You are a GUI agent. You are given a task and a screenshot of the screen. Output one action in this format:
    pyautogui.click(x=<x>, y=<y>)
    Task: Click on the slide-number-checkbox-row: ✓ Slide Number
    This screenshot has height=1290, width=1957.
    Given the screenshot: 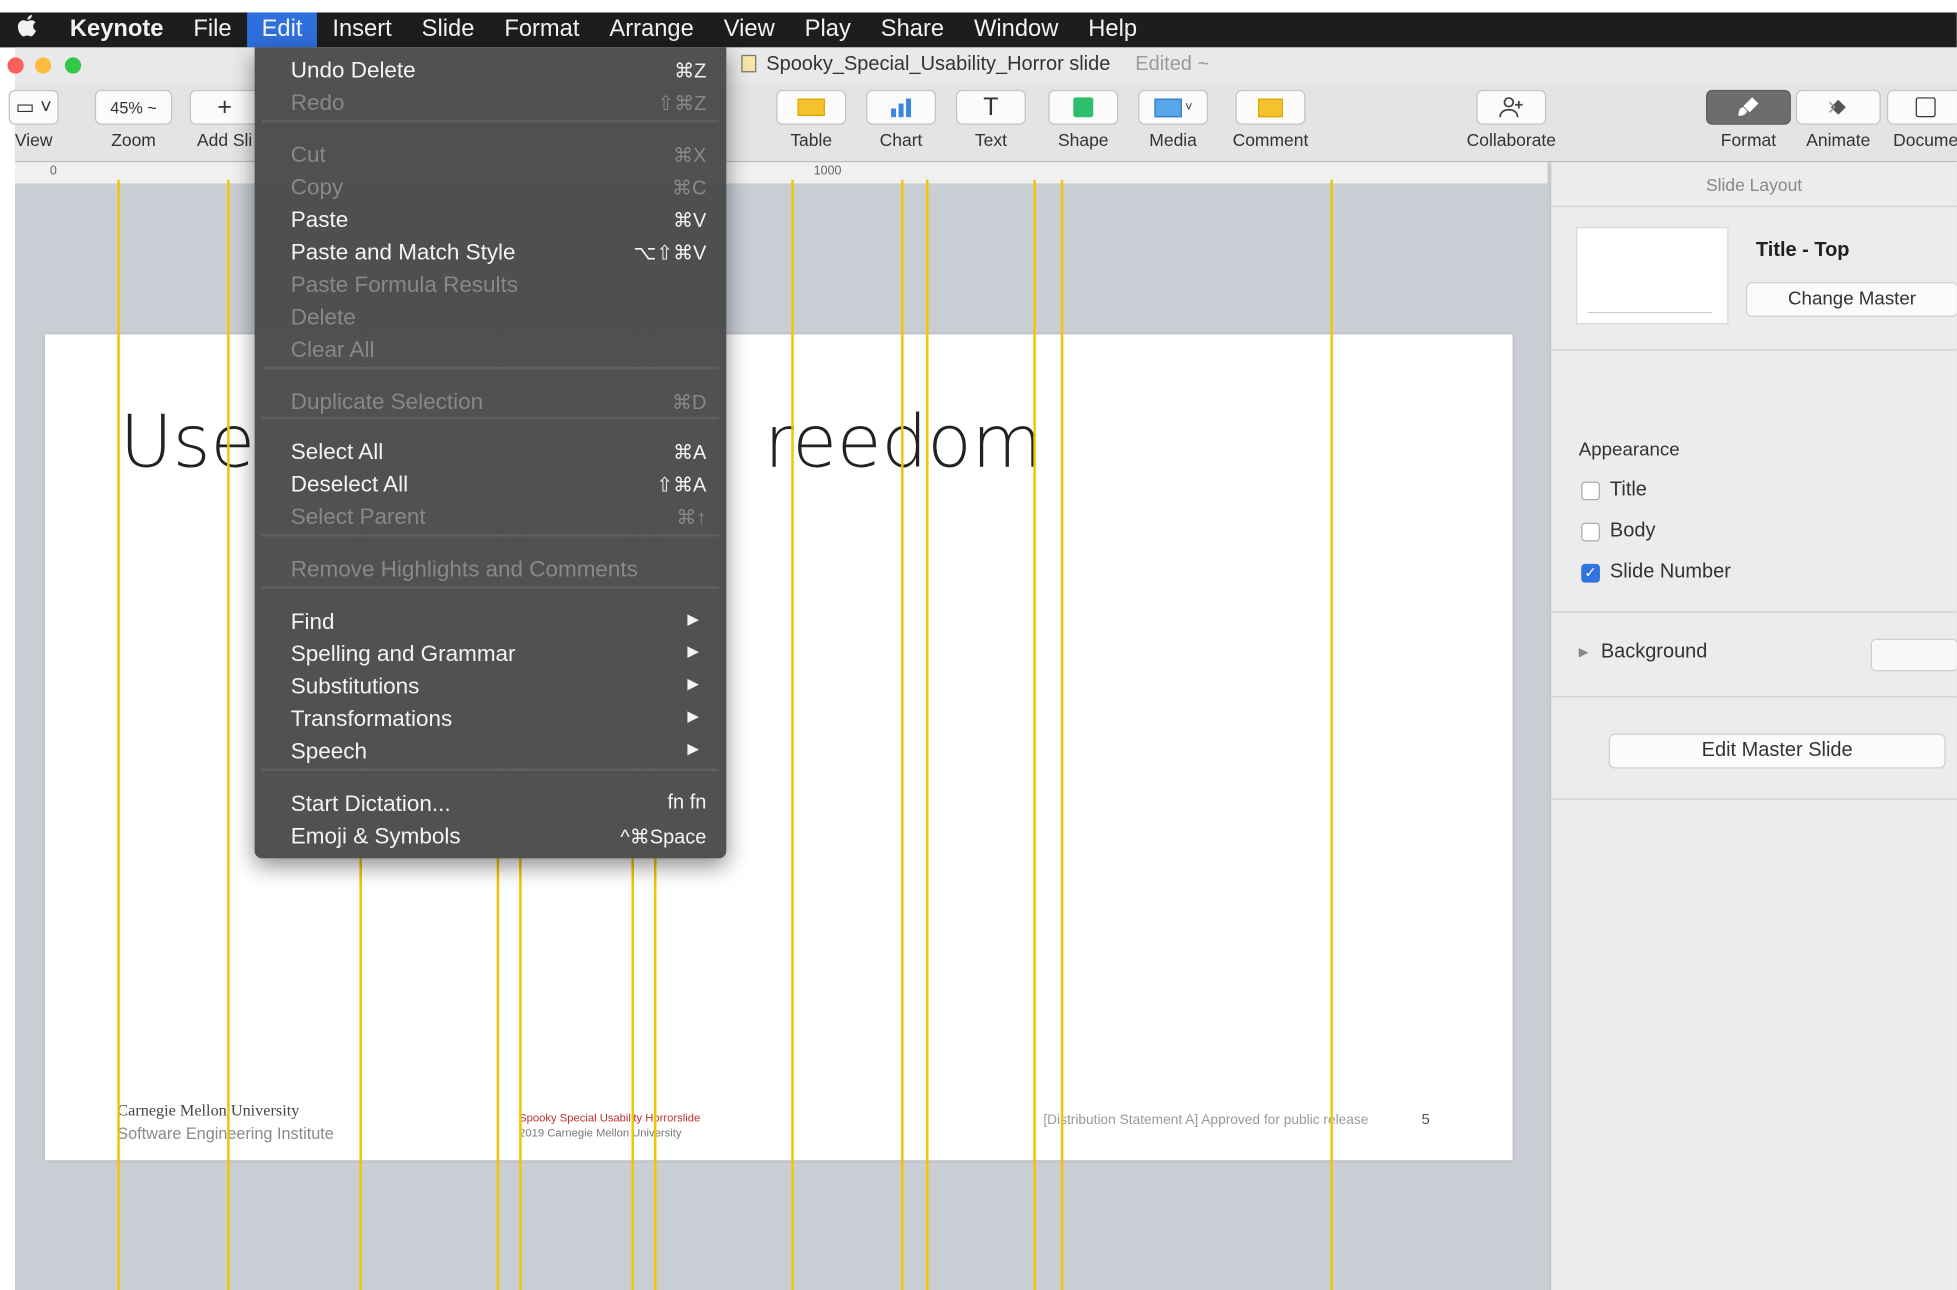 What is the action you would take?
    pyautogui.click(x=1656, y=572)
    